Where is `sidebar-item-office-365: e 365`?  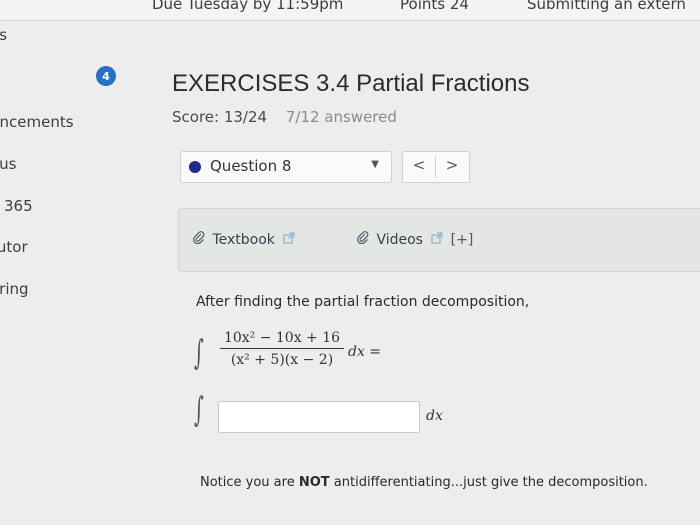
sidebar-item-office-365: e 365 is located at coordinates (16, 206).